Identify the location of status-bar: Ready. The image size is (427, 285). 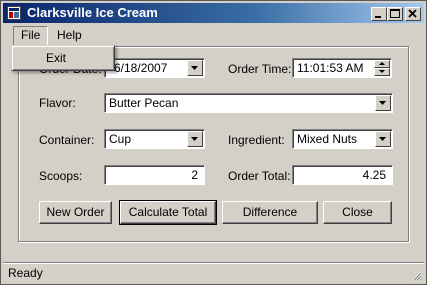
(213, 272).